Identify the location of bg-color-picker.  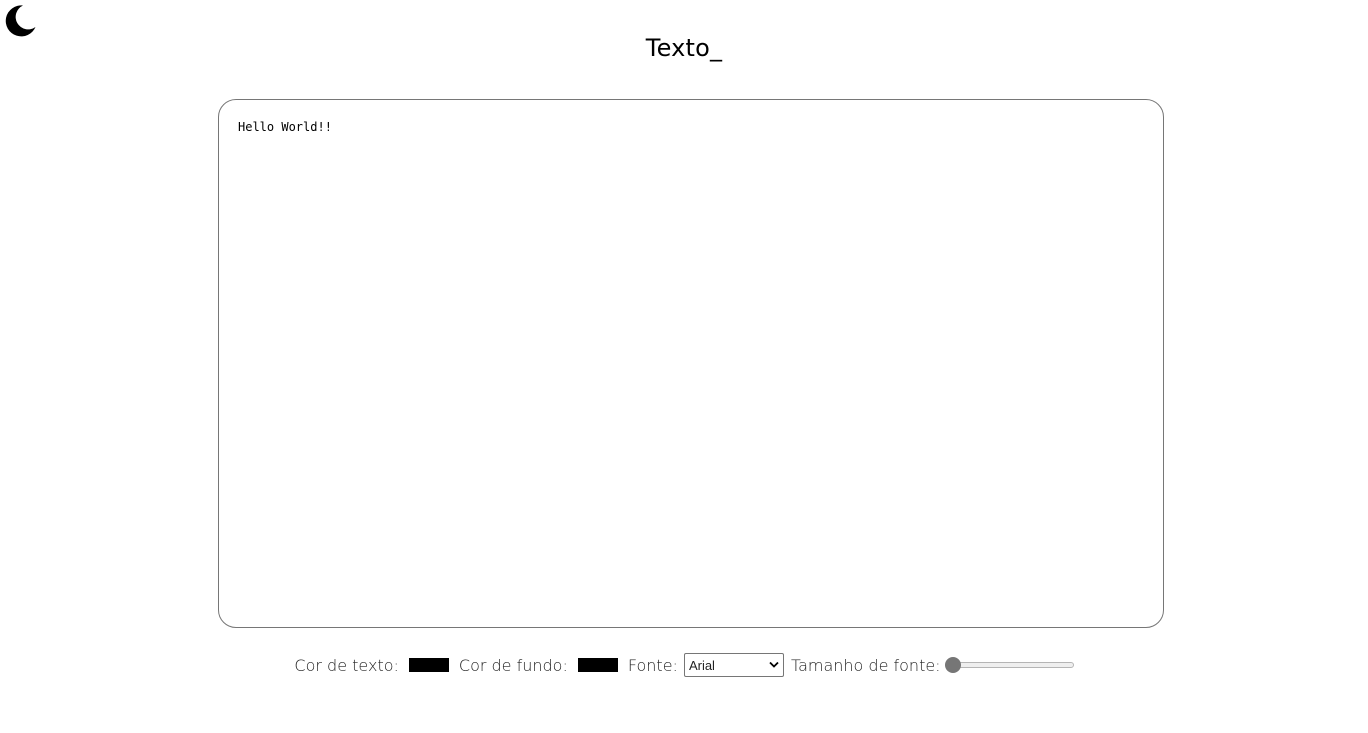
(597, 665).